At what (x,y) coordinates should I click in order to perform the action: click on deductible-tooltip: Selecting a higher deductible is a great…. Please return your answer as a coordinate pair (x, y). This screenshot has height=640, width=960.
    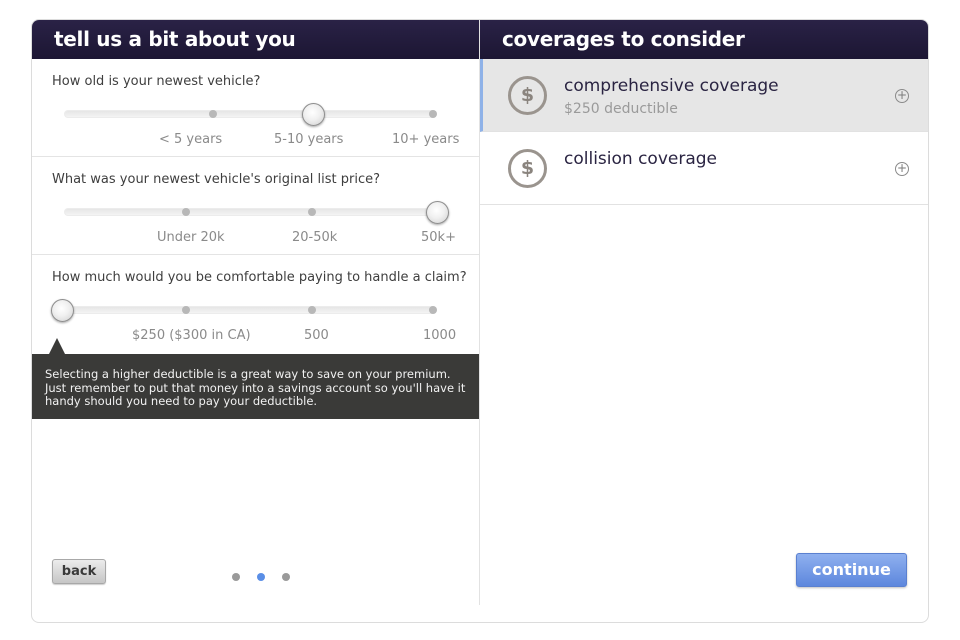
    Looking at the image, I should click on (255, 386).